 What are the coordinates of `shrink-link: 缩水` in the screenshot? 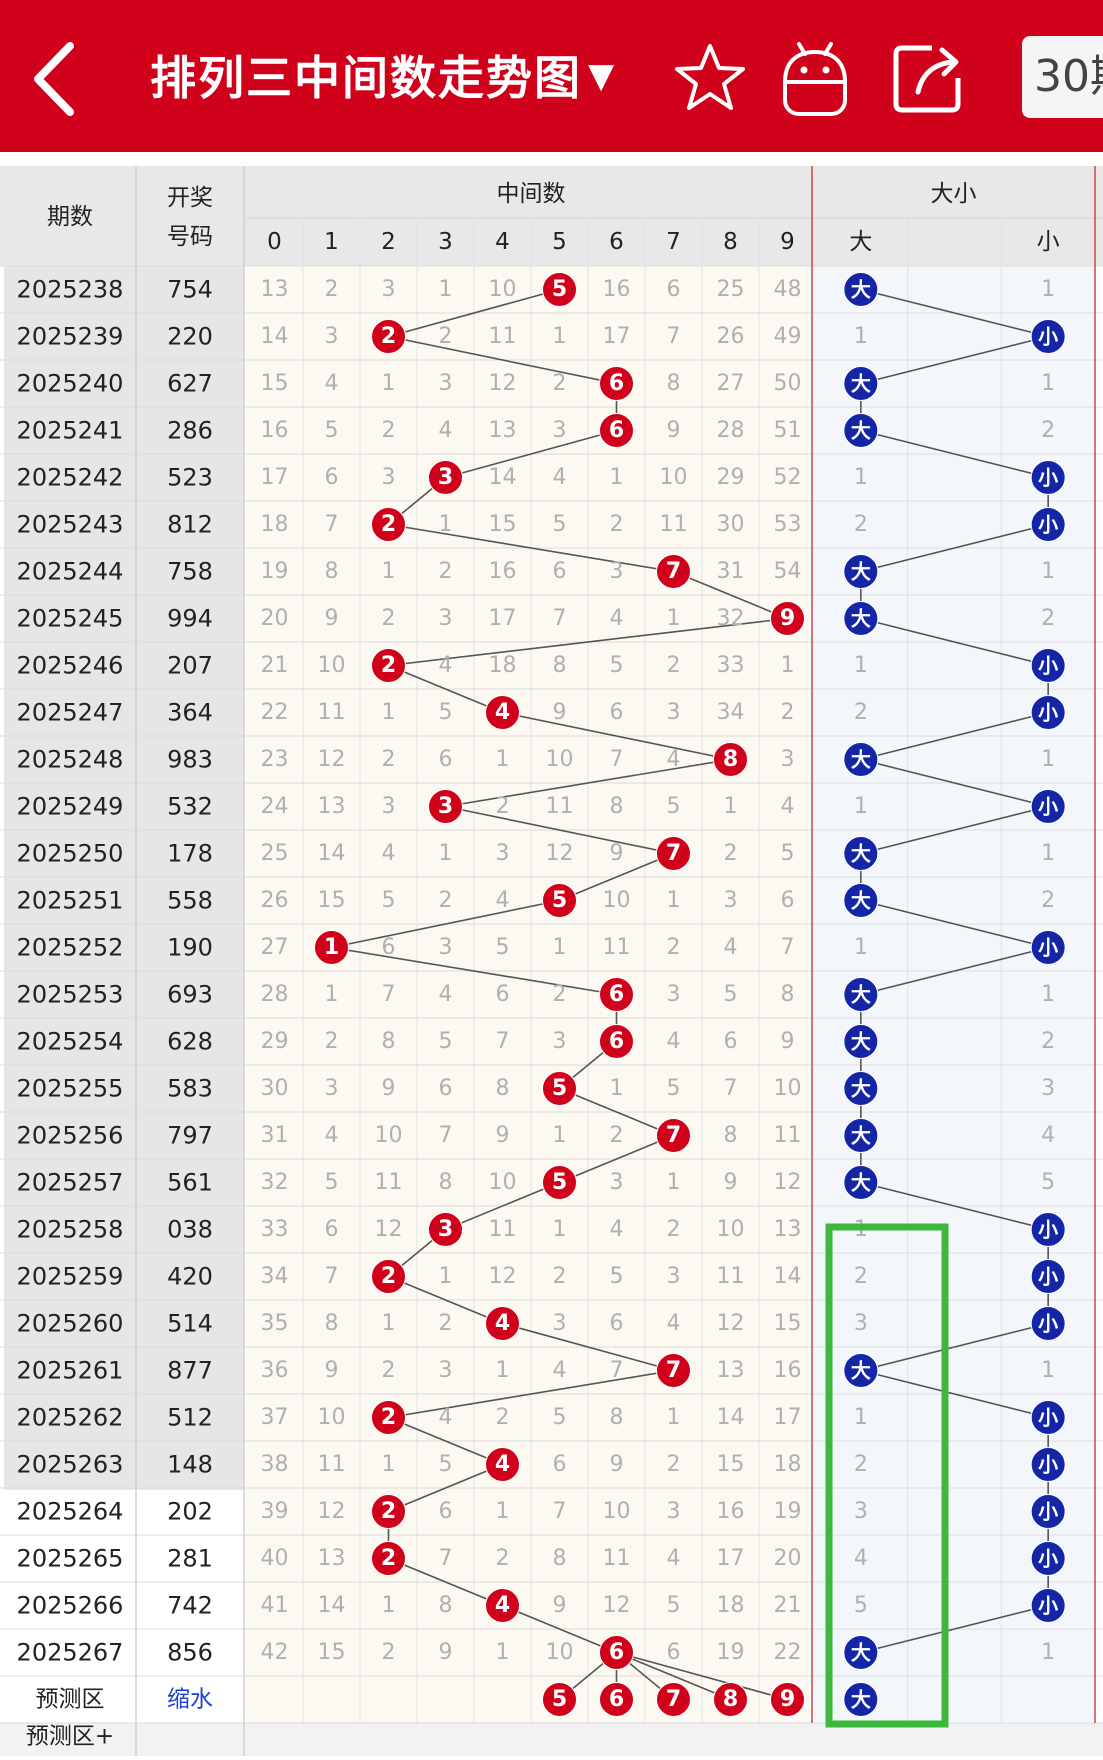 It's located at (190, 1700).